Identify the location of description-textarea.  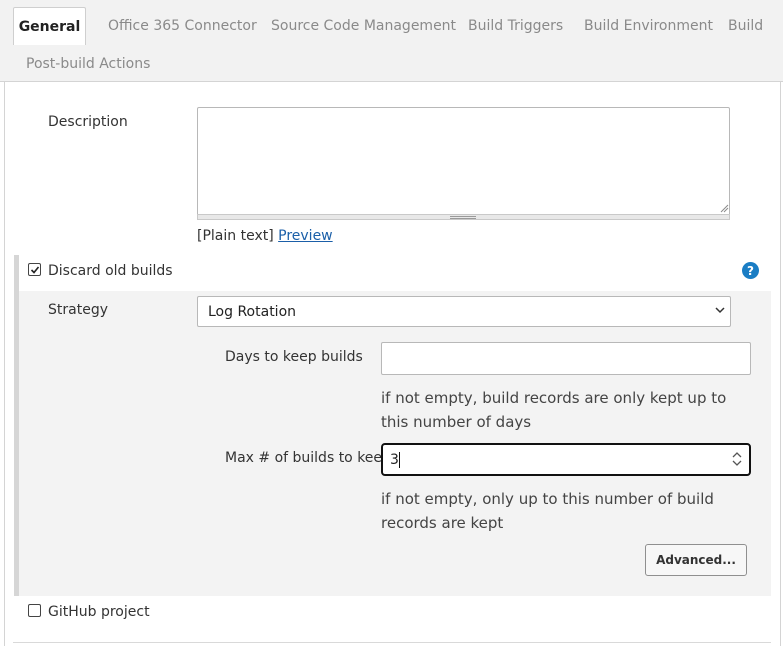
(463, 163).